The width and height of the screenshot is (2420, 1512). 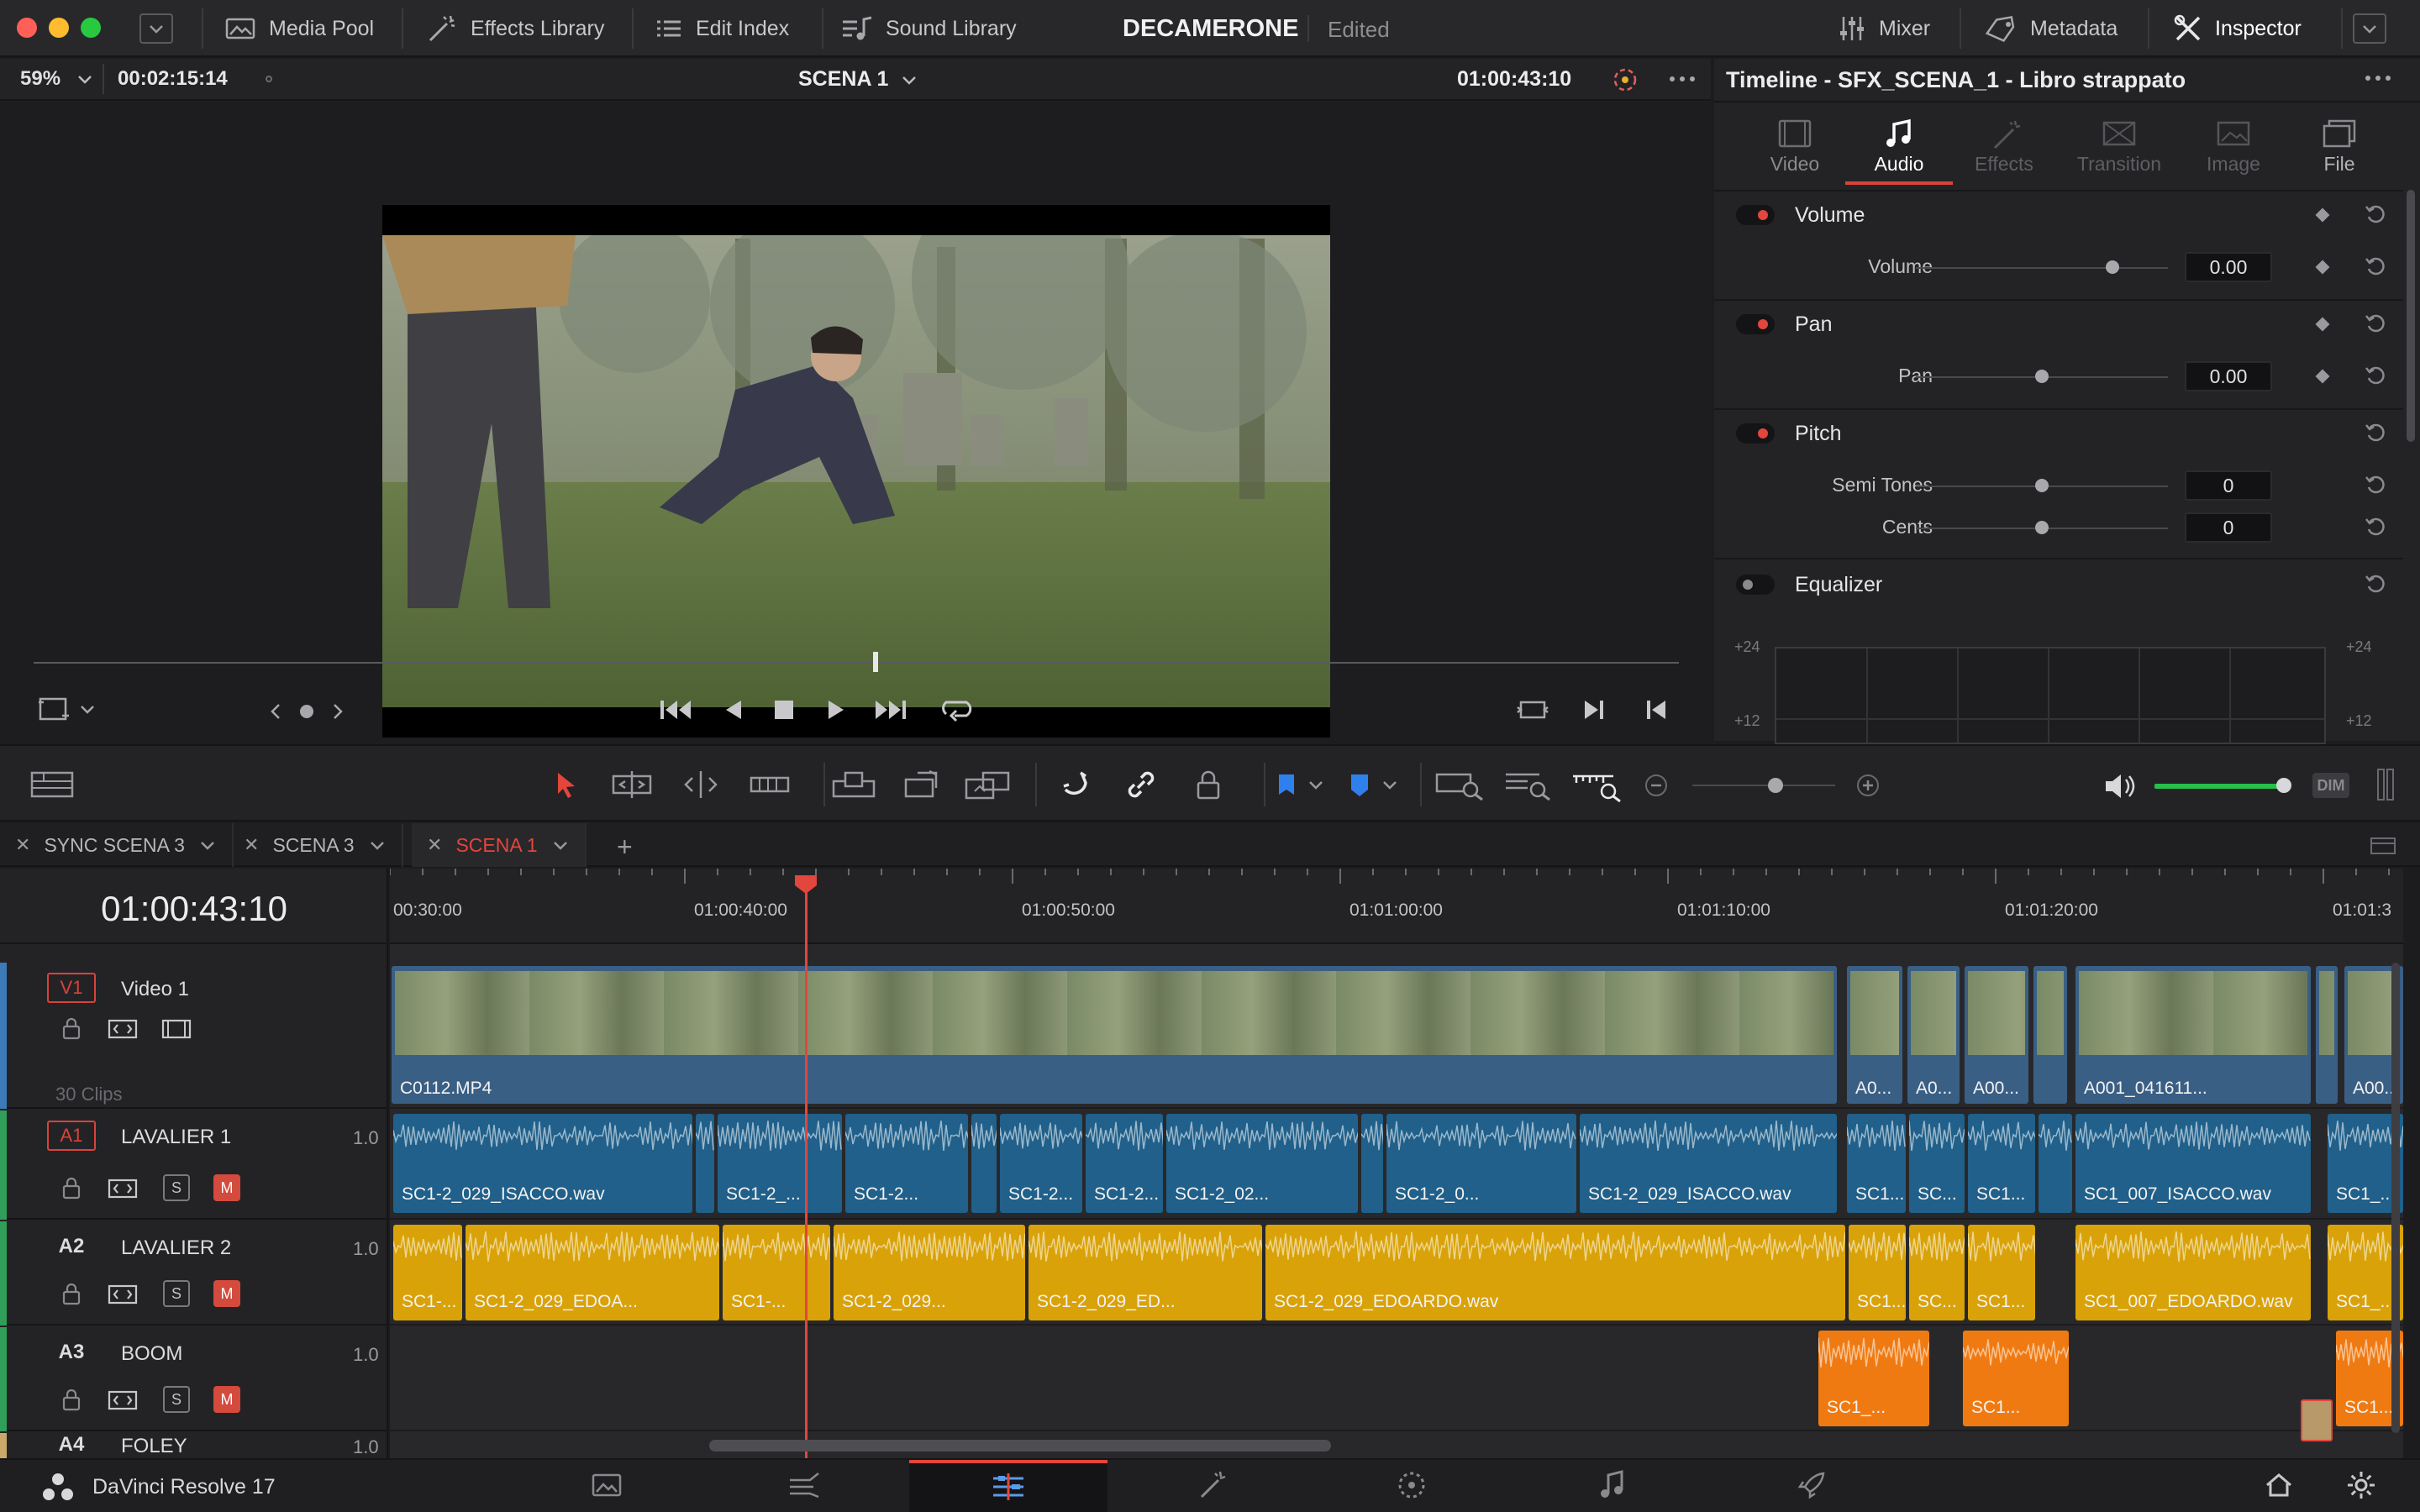 What do you see at coordinates (2369, 28) in the screenshot?
I see `panel-options-button` at bounding box center [2369, 28].